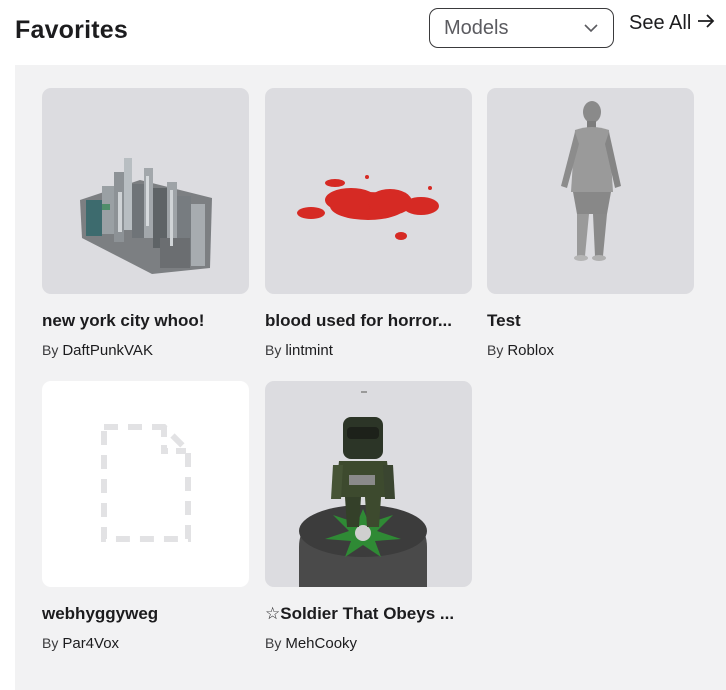 The image size is (726, 690). I want to click on item-name: webhyggyweg, so click(145, 614).